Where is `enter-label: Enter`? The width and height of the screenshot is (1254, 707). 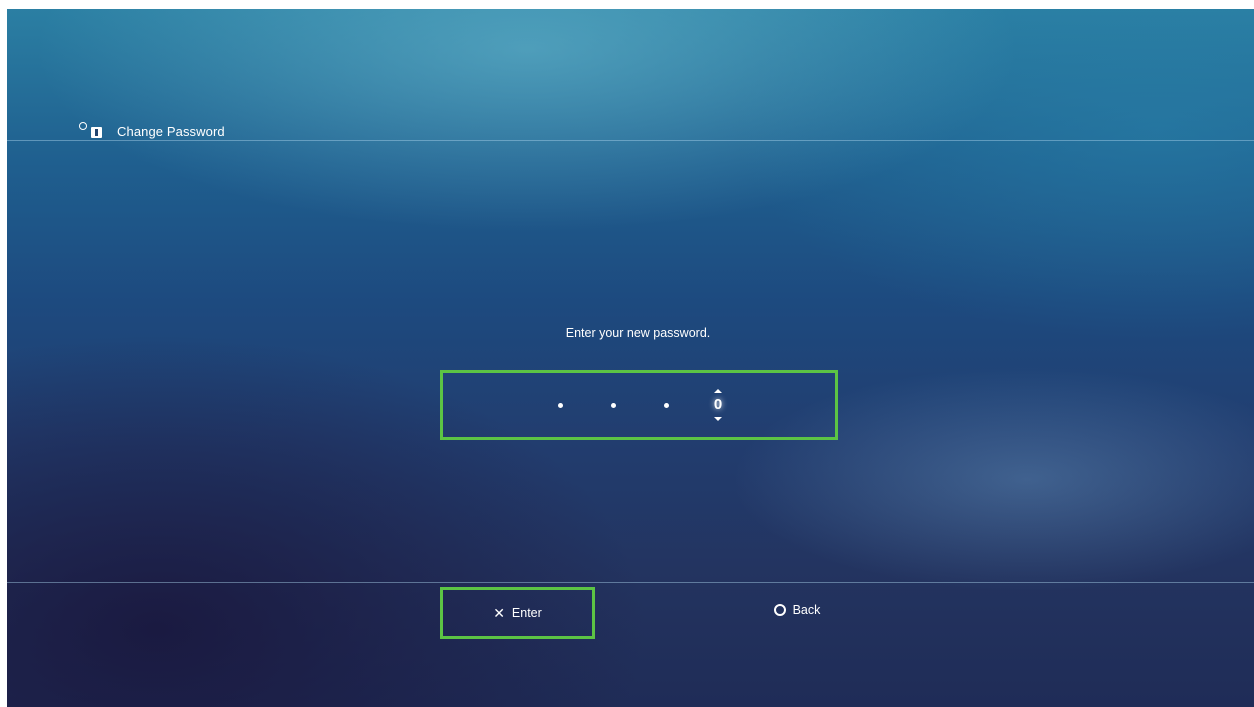 enter-label: Enter is located at coordinates (526, 613).